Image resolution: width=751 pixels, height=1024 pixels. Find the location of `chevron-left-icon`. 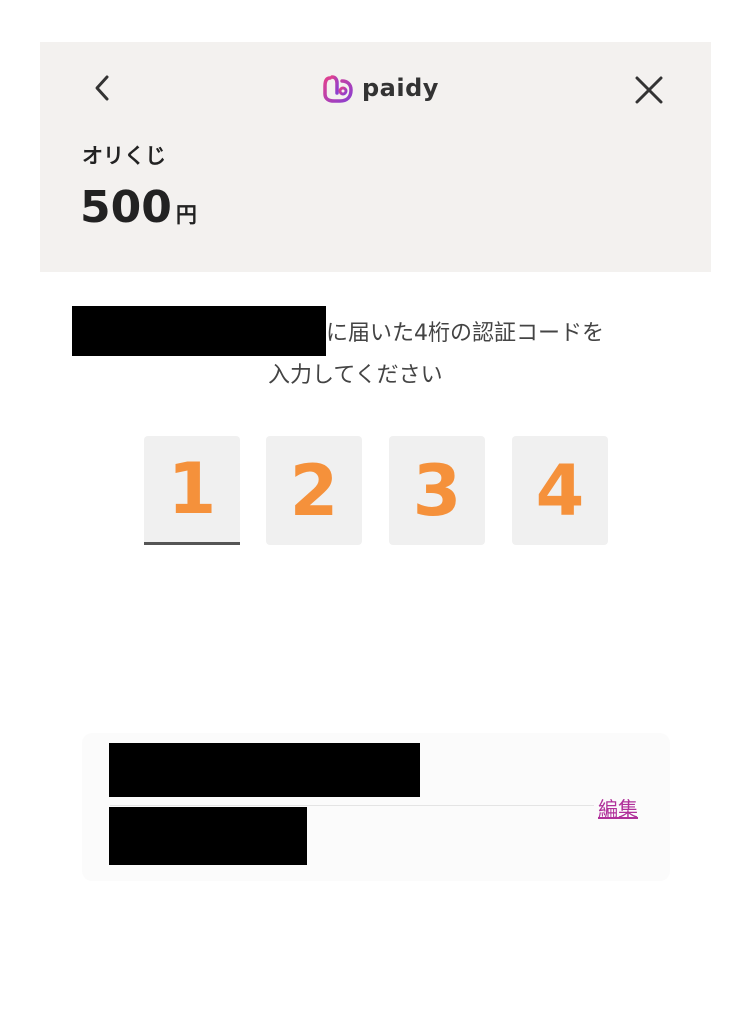

chevron-left-icon is located at coordinates (102, 88).